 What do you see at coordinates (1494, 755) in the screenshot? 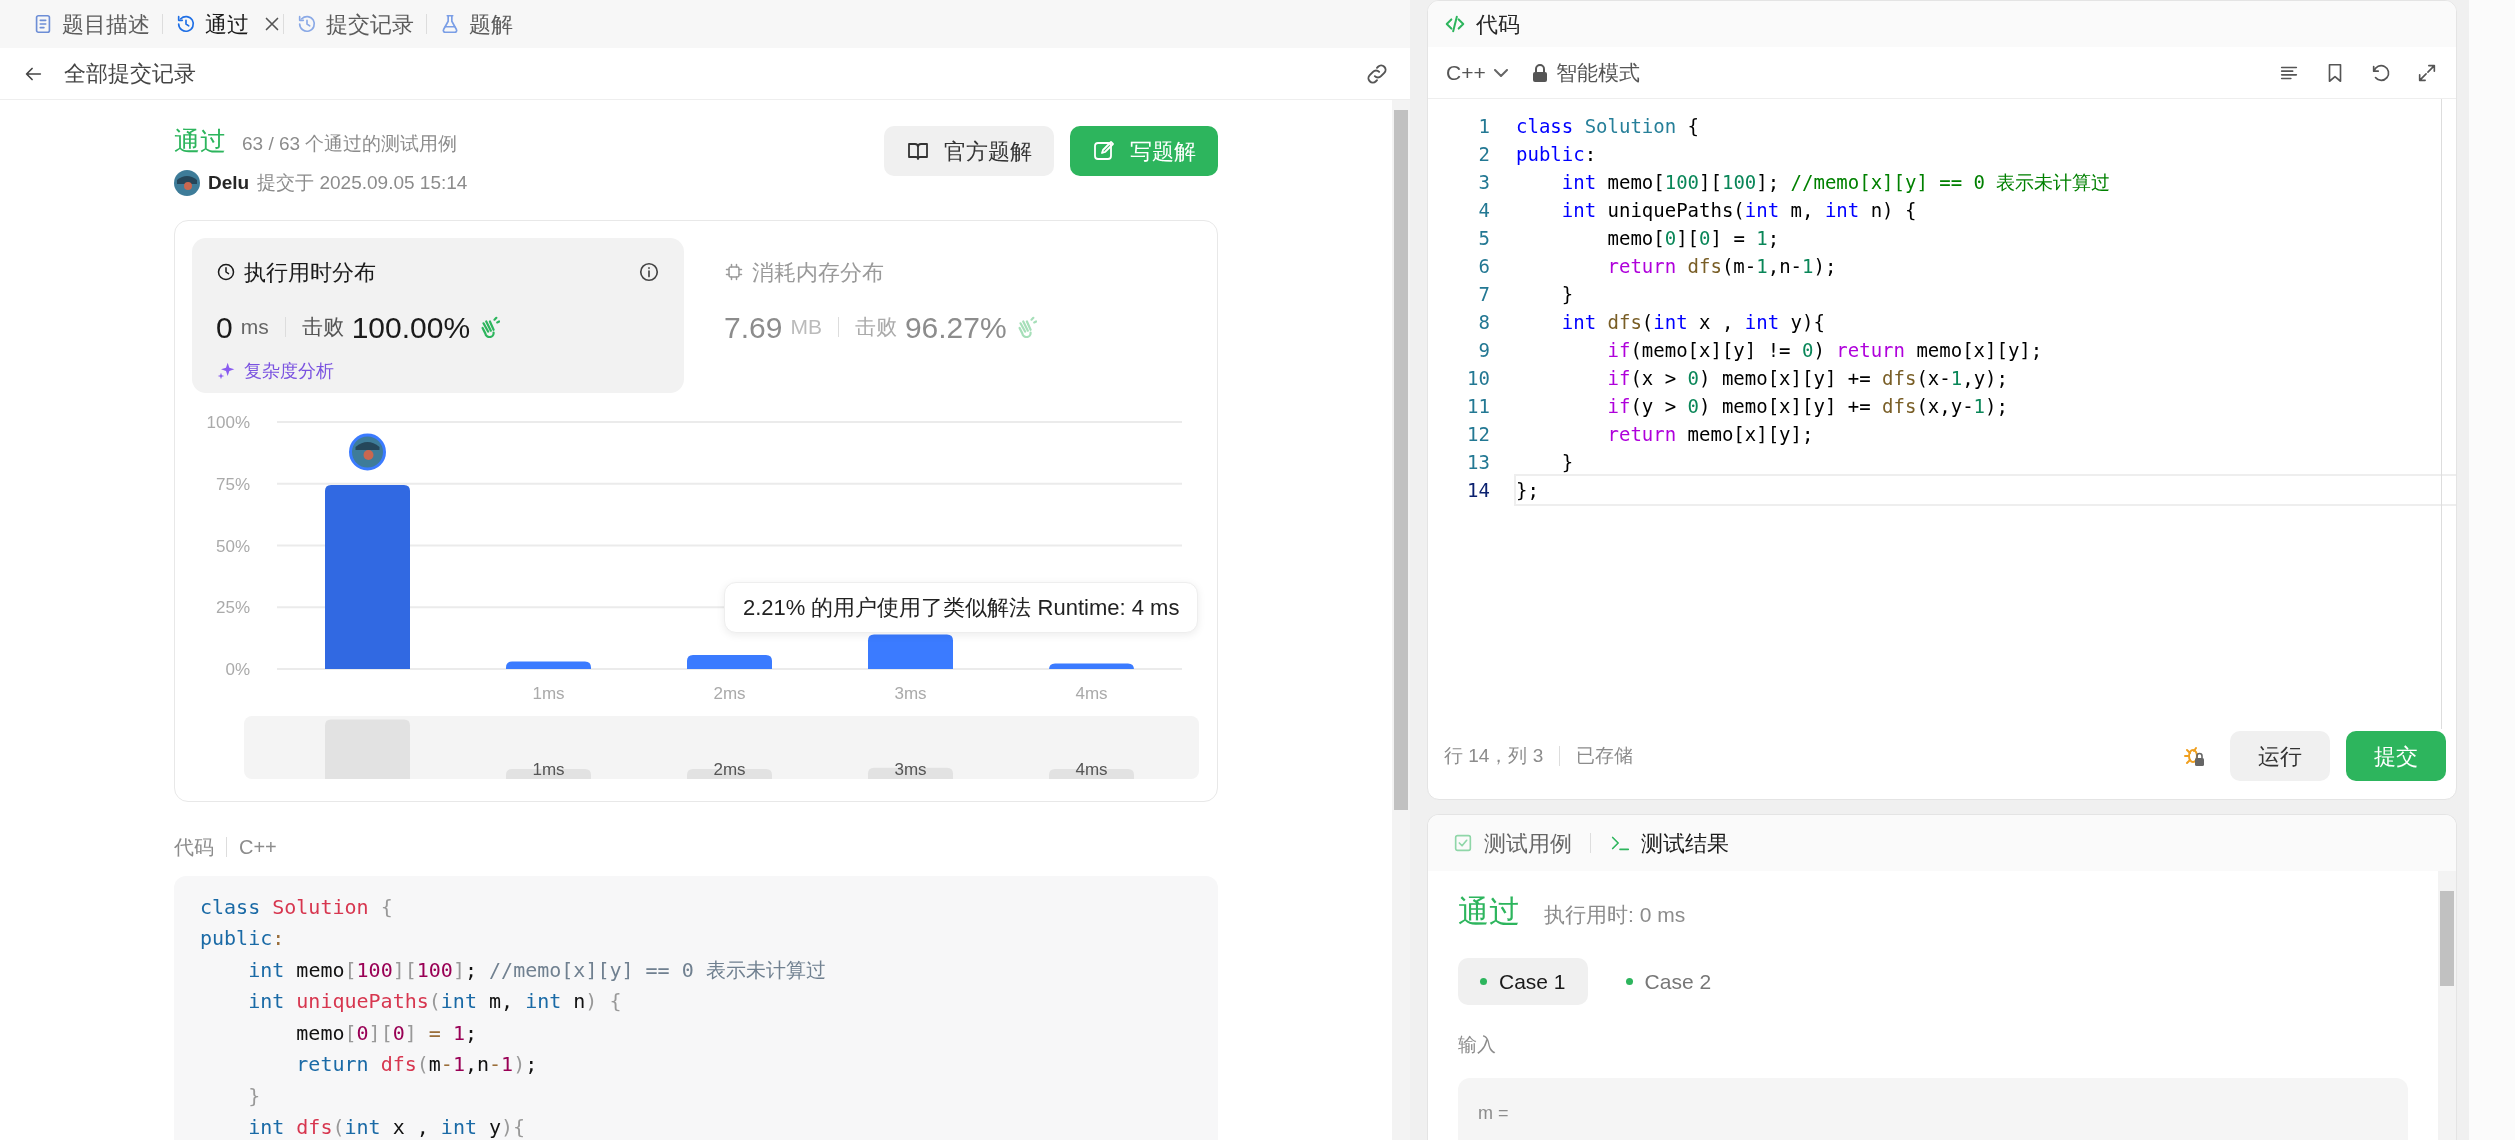
I see `cursor-position: 行 14，列 3` at bounding box center [1494, 755].